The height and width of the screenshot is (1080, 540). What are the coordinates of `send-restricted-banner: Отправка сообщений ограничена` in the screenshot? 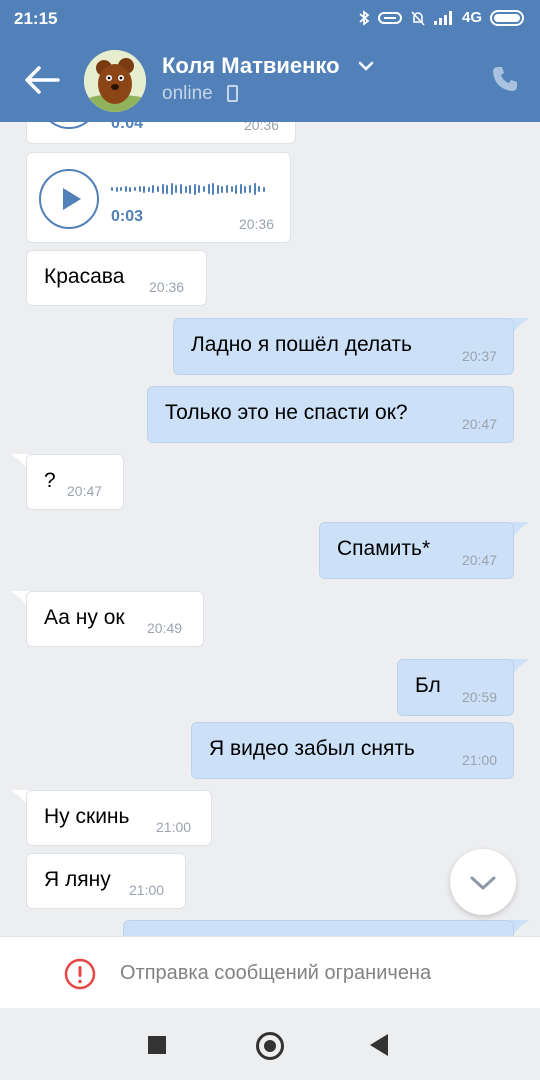 It's located at (270, 972).